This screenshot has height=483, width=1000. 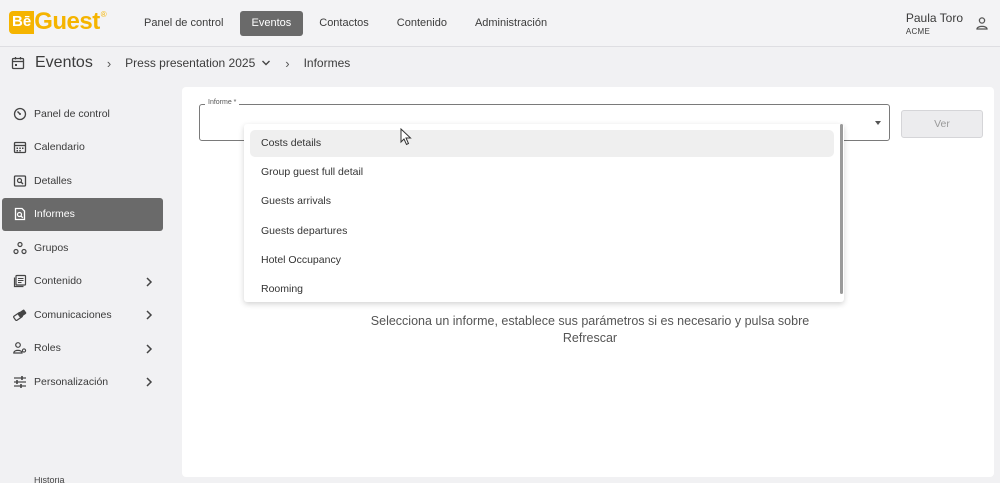 What do you see at coordinates (20, 181) in the screenshot?
I see `details-icon` at bounding box center [20, 181].